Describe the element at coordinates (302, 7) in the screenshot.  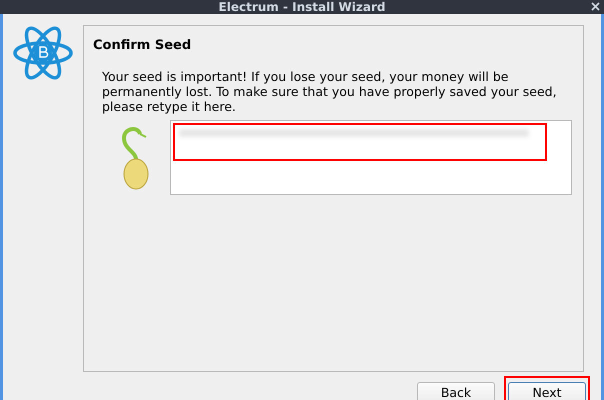
I see `window-title: Electrum - Install Wizard` at that location.